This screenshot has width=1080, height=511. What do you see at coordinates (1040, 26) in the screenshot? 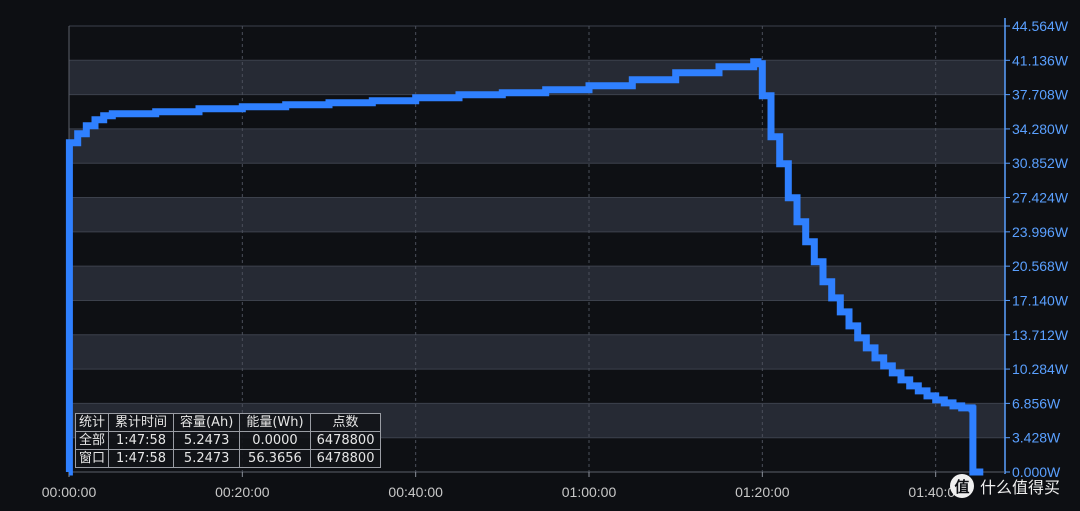
I see `y-tick-label: 44.564W` at bounding box center [1040, 26].